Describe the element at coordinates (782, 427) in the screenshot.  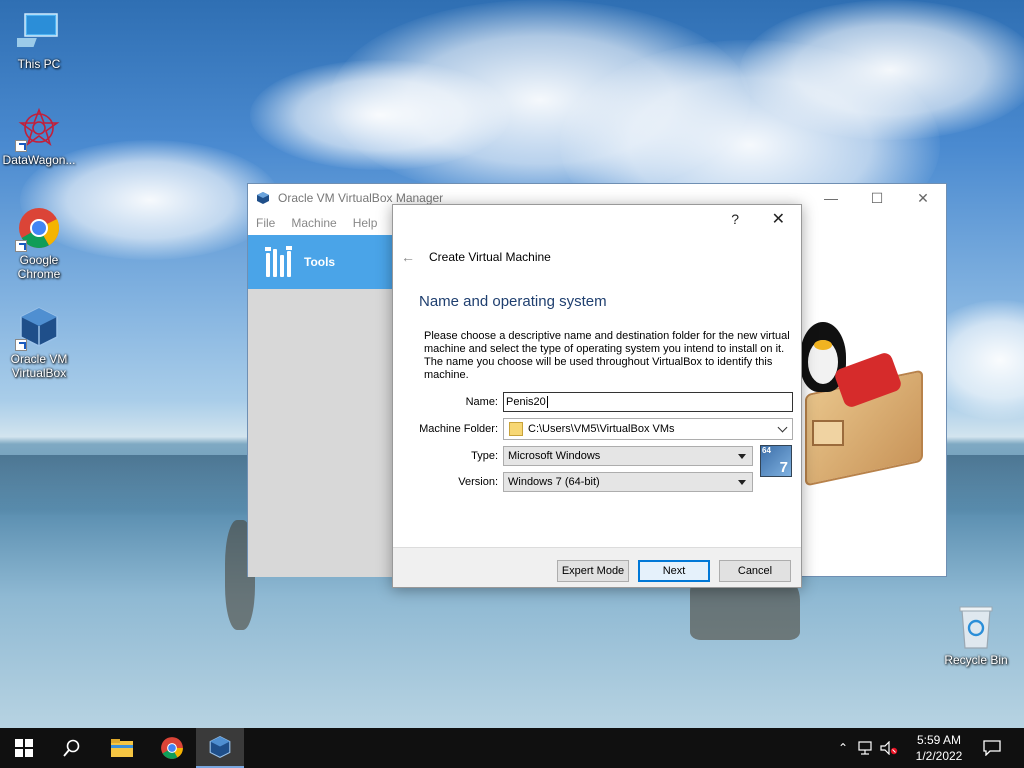
I see `chevron-down-icon` at that location.